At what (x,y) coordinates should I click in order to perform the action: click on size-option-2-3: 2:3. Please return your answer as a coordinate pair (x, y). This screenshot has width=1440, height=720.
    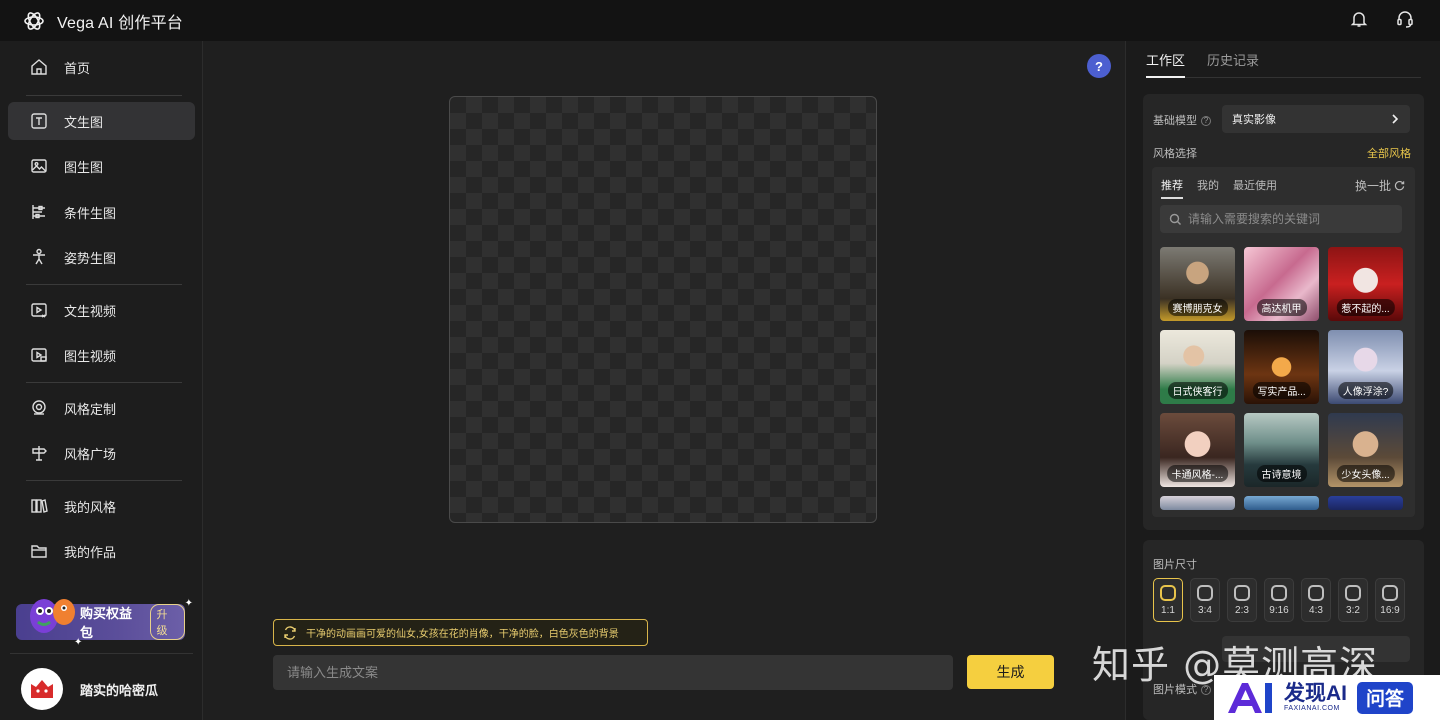
    Looking at the image, I should click on (1242, 600).